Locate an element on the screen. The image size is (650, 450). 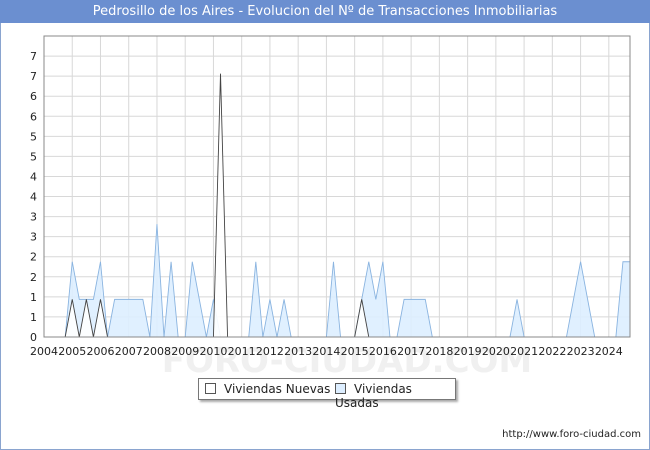
x-tick-label: 2022 is located at coordinates (552, 351).